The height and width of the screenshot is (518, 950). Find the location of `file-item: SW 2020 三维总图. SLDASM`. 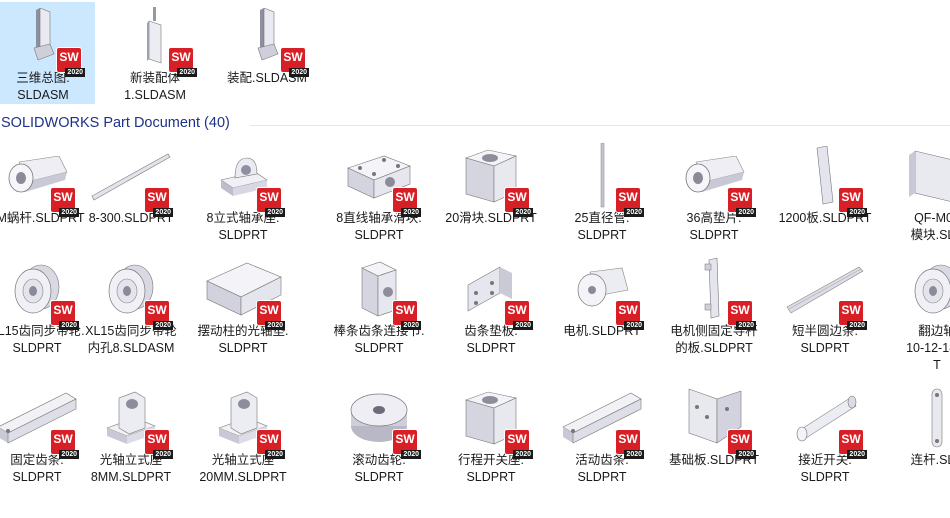

file-item: SW 2020 三维总图. SLDASM is located at coordinates (47, 53).